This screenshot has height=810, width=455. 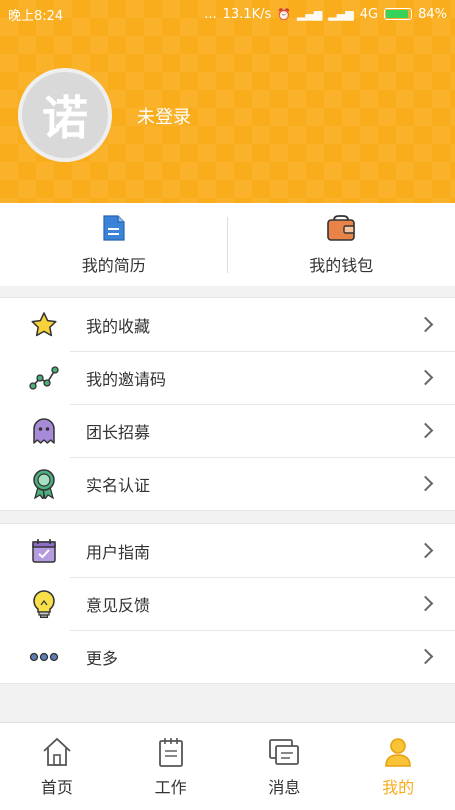 I want to click on menu-label: 用户指南, so click(x=118, y=552).